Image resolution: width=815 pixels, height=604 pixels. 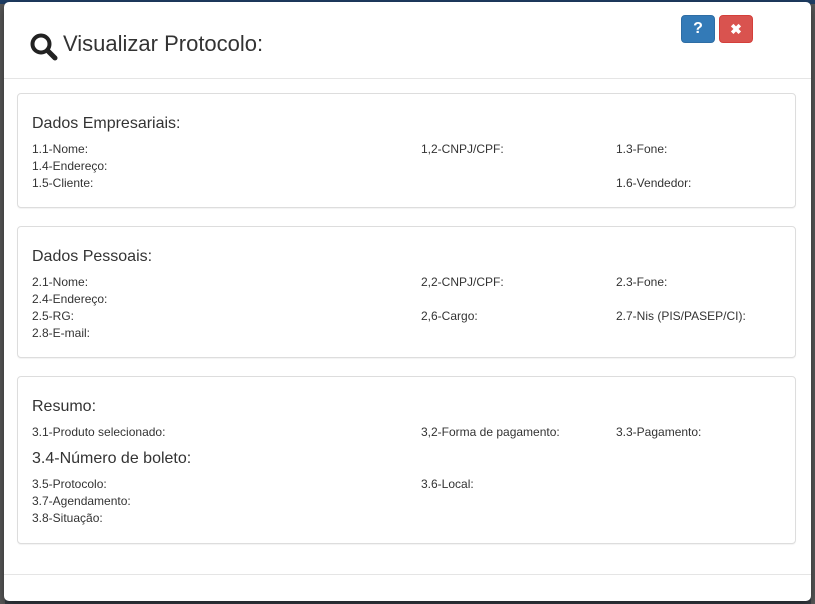 I want to click on field-pessoal-email: 2.8-E-mail:, so click(x=61, y=333).